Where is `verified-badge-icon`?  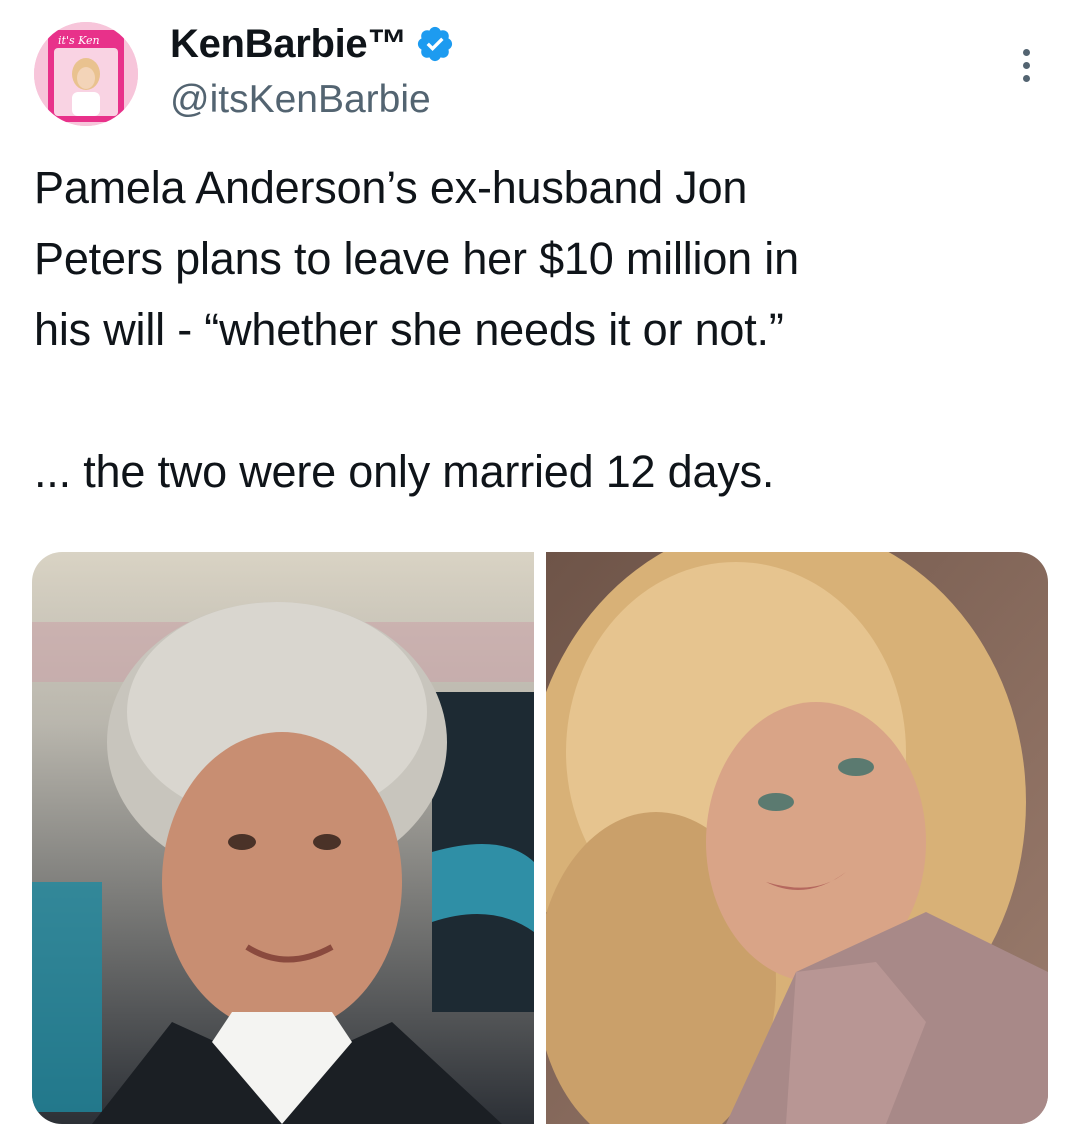
verified-badge-icon is located at coordinates (435, 44).